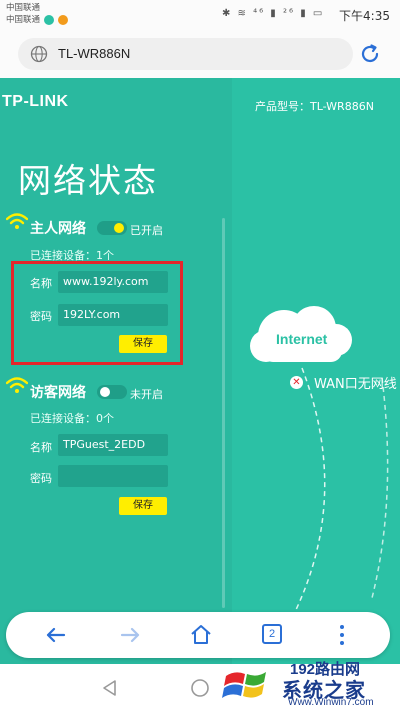  What do you see at coordinates (17, 385) in the screenshot?
I see `wifi-icon-guest` at bounding box center [17, 385].